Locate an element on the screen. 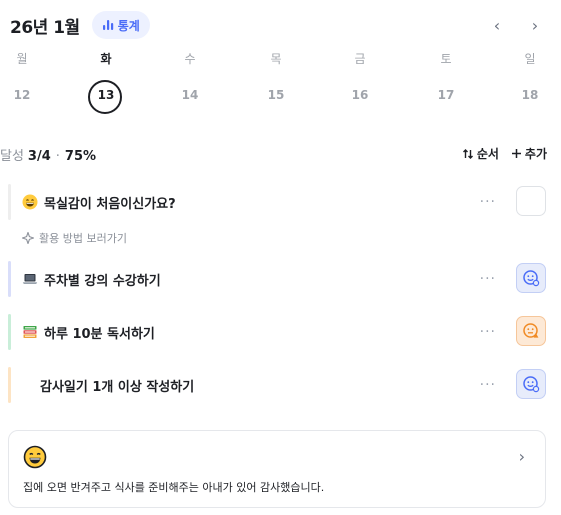 This screenshot has height=515, width=561. achievement-summary: 달성 3/4 · 75% is located at coordinates (48, 154).